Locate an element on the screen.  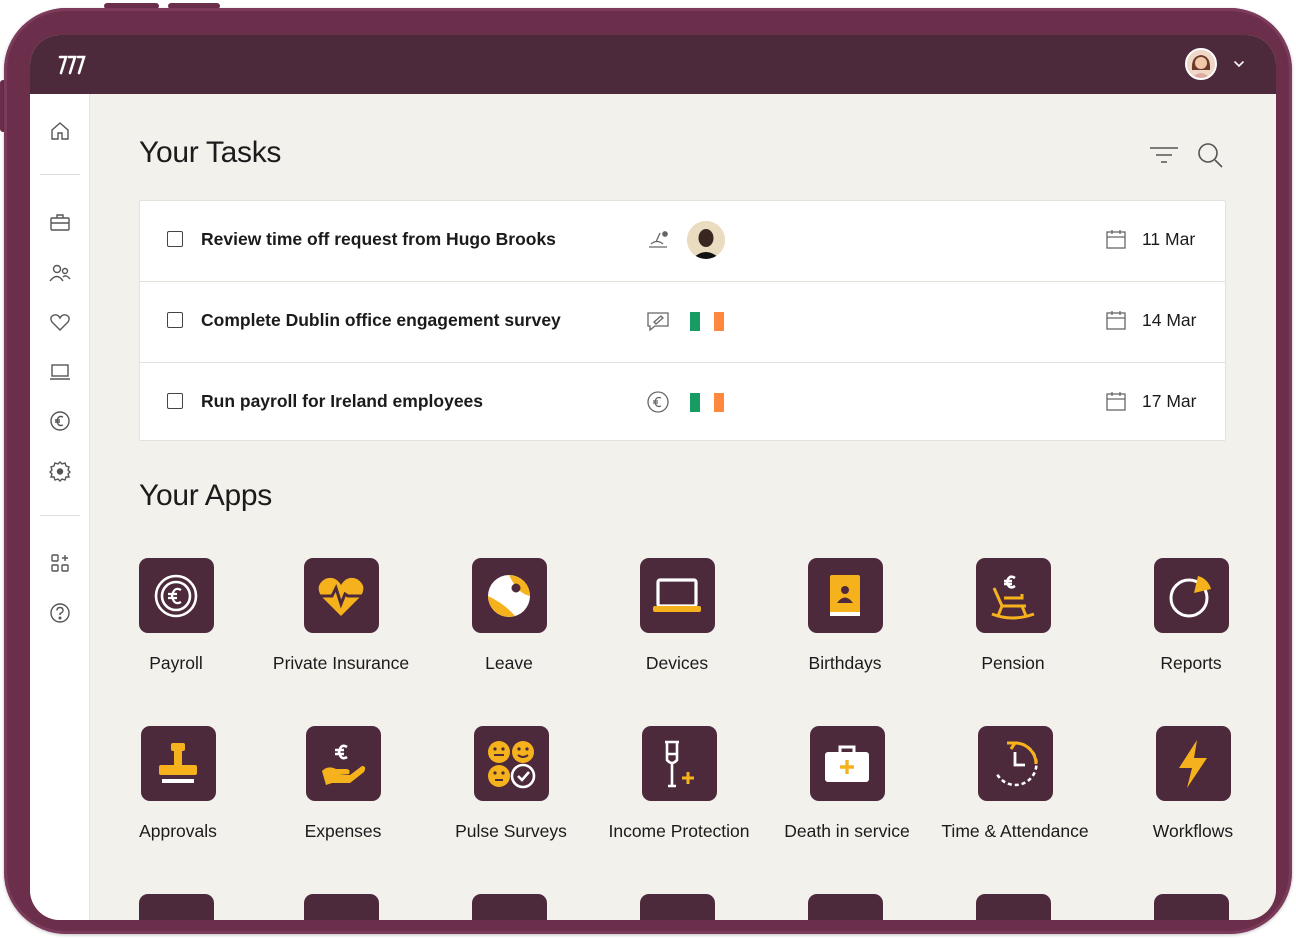
chevron-down-icon is located at coordinates (1239, 64).